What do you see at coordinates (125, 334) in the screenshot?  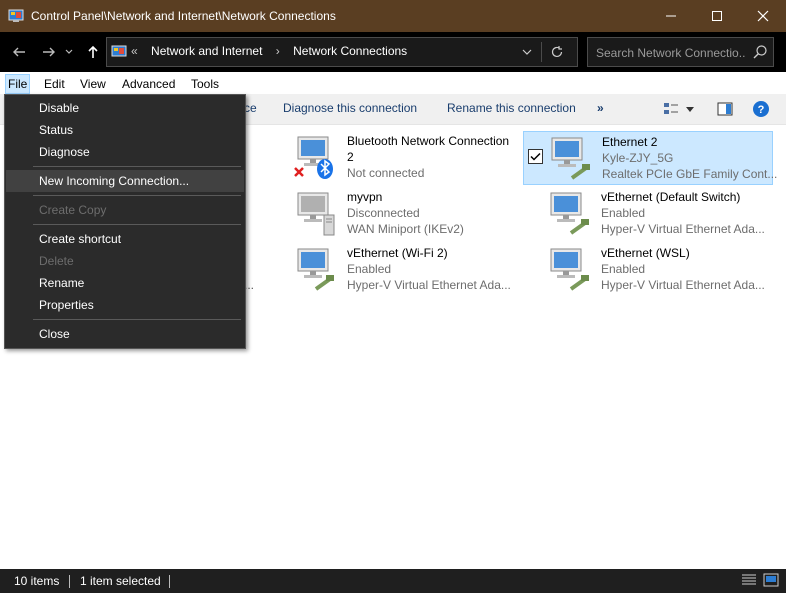 I see `menu-item-close: Close` at bounding box center [125, 334].